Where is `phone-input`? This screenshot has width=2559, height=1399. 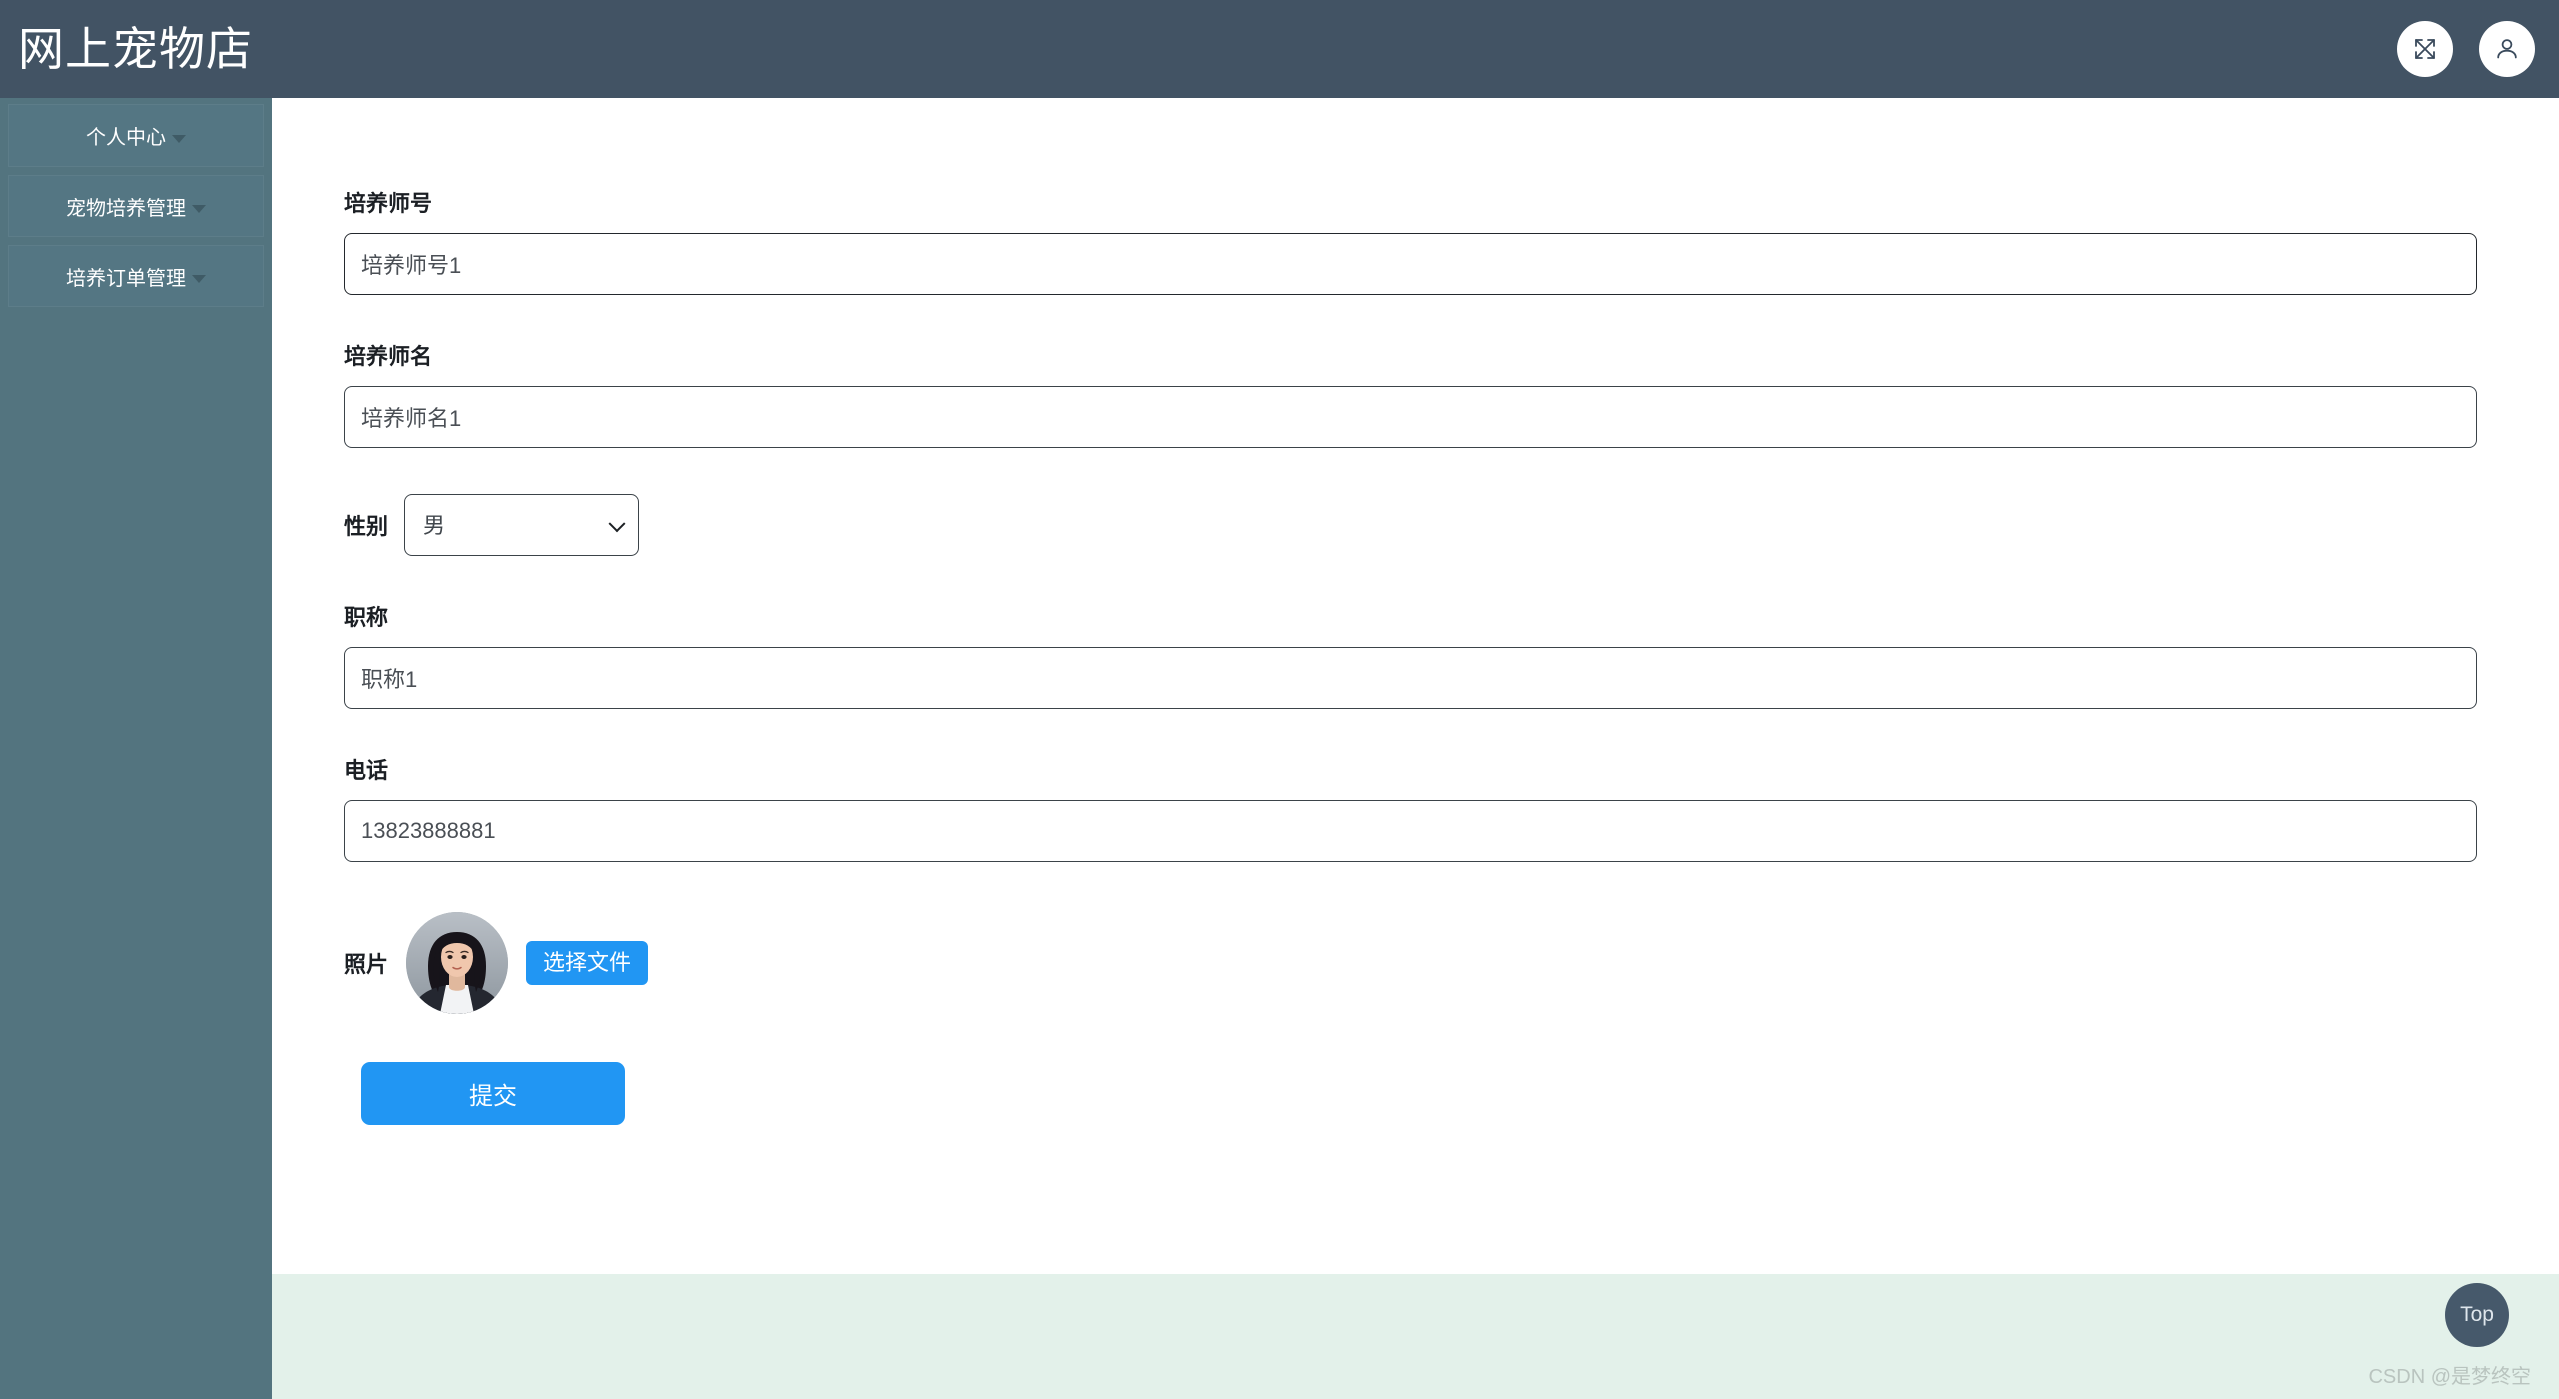
phone-input is located at coordinates (1410, 831).